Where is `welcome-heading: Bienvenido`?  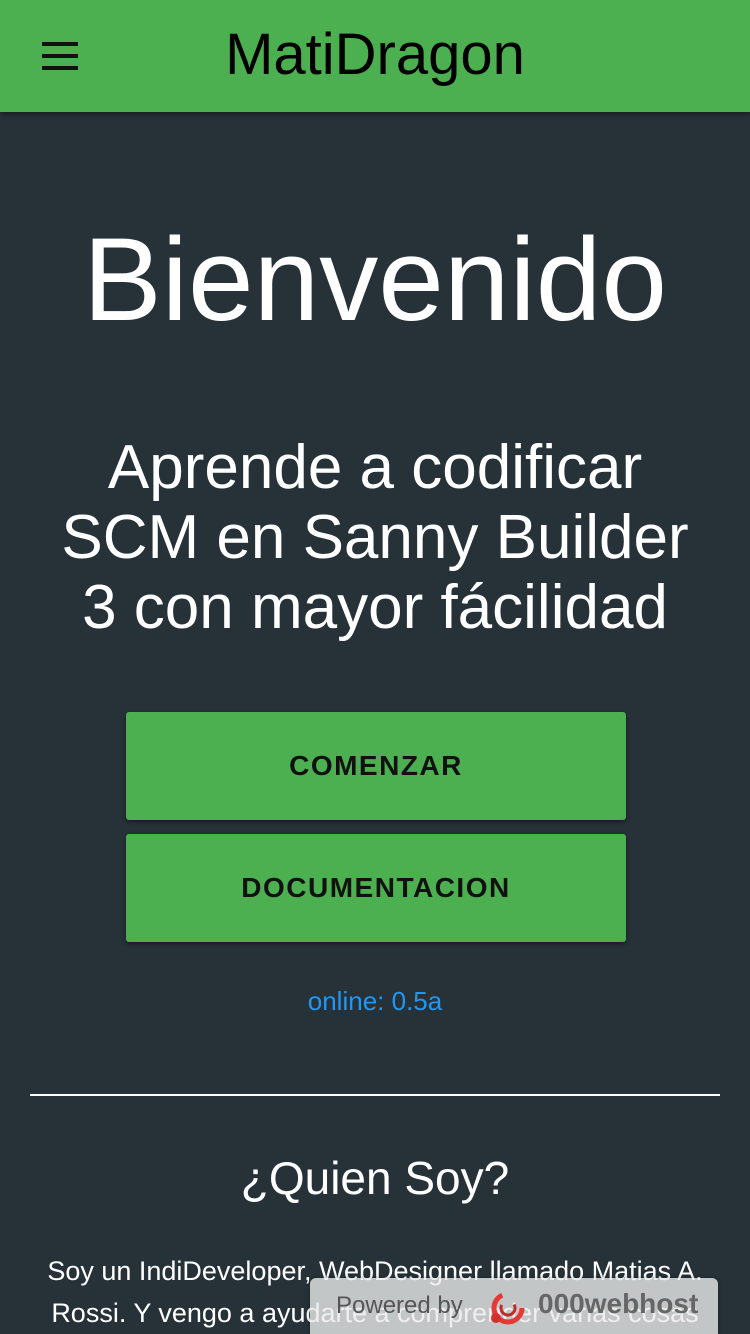
welcome-heading: Bienvenido is located at coordinates (375, 280).